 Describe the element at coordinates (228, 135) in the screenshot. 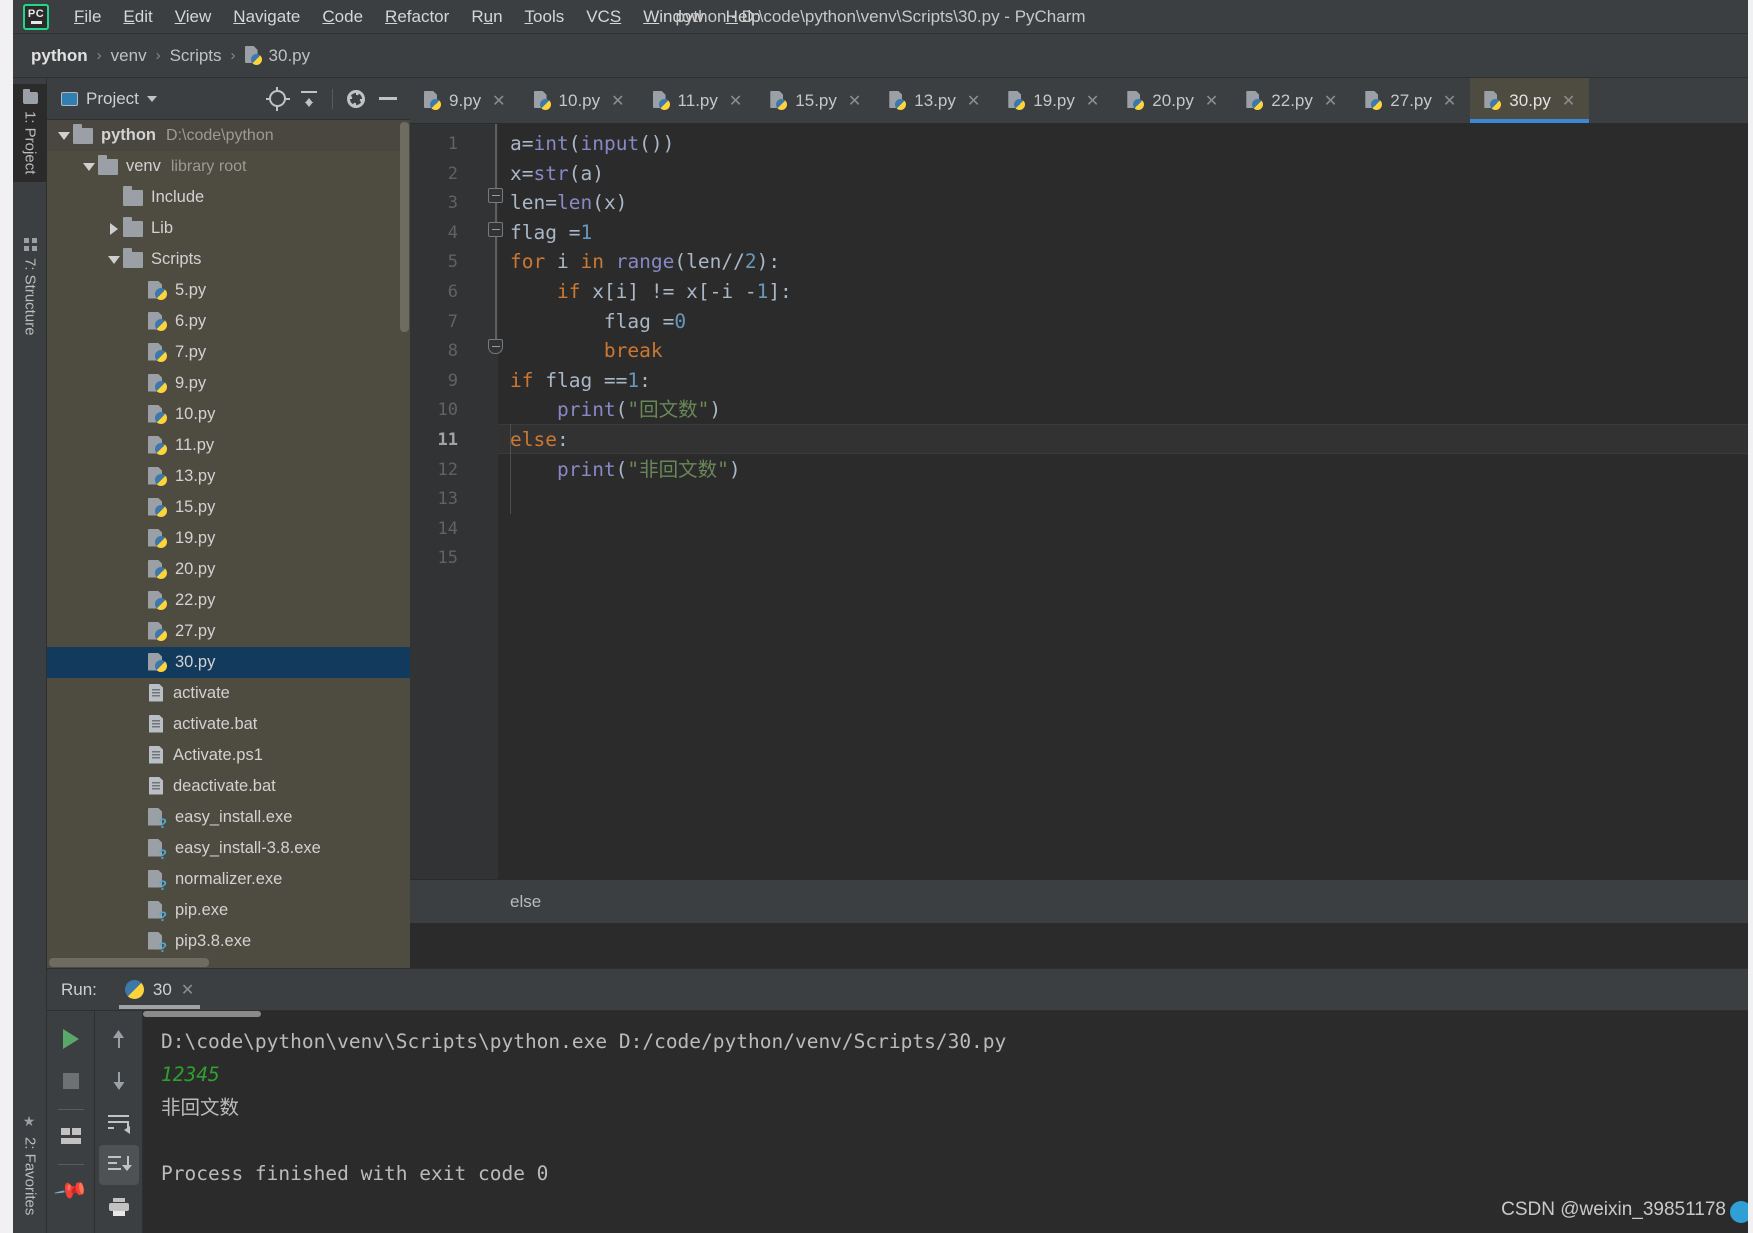

I see `tree-item-python: python D:\code\python` at that location.